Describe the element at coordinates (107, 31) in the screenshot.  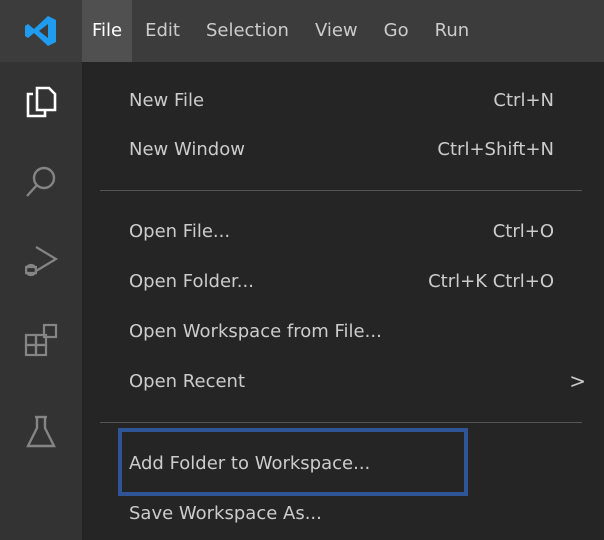
I see `menu-file: File` at that location.